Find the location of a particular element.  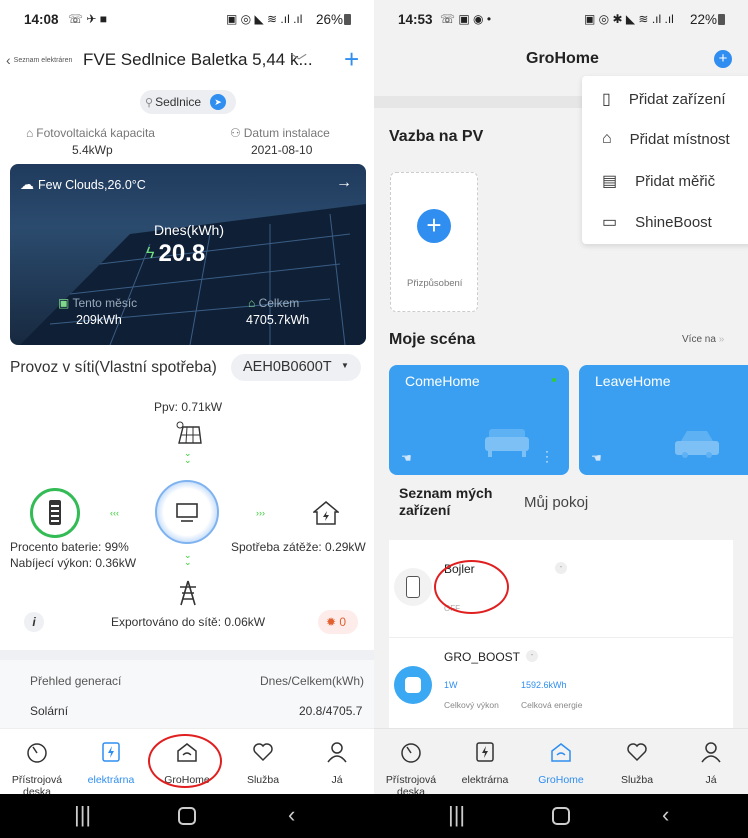

load-power: Spotřeba zátěže: 0.29kW is located at coordinates (298, 547).